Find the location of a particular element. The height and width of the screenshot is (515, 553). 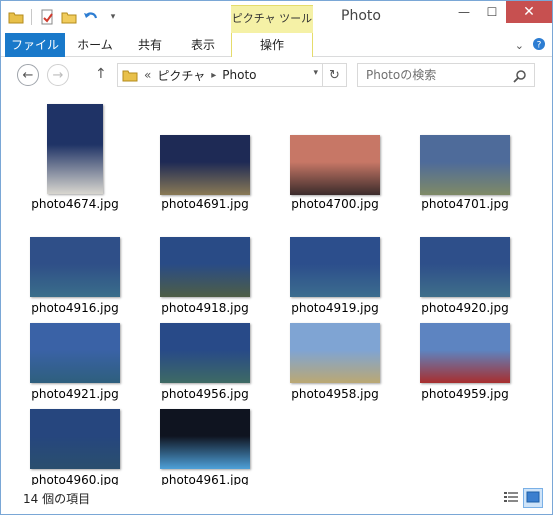

file-item: photo4918.jpg is located at coordinates (205, 266).